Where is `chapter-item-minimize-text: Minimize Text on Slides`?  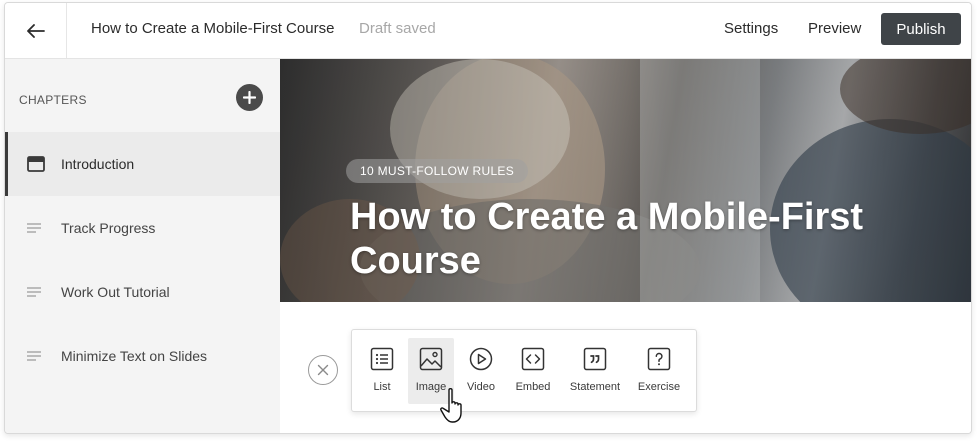
chapter-item-minimize-text: Minimize Text on Slides is located at coordinates (142, 356).